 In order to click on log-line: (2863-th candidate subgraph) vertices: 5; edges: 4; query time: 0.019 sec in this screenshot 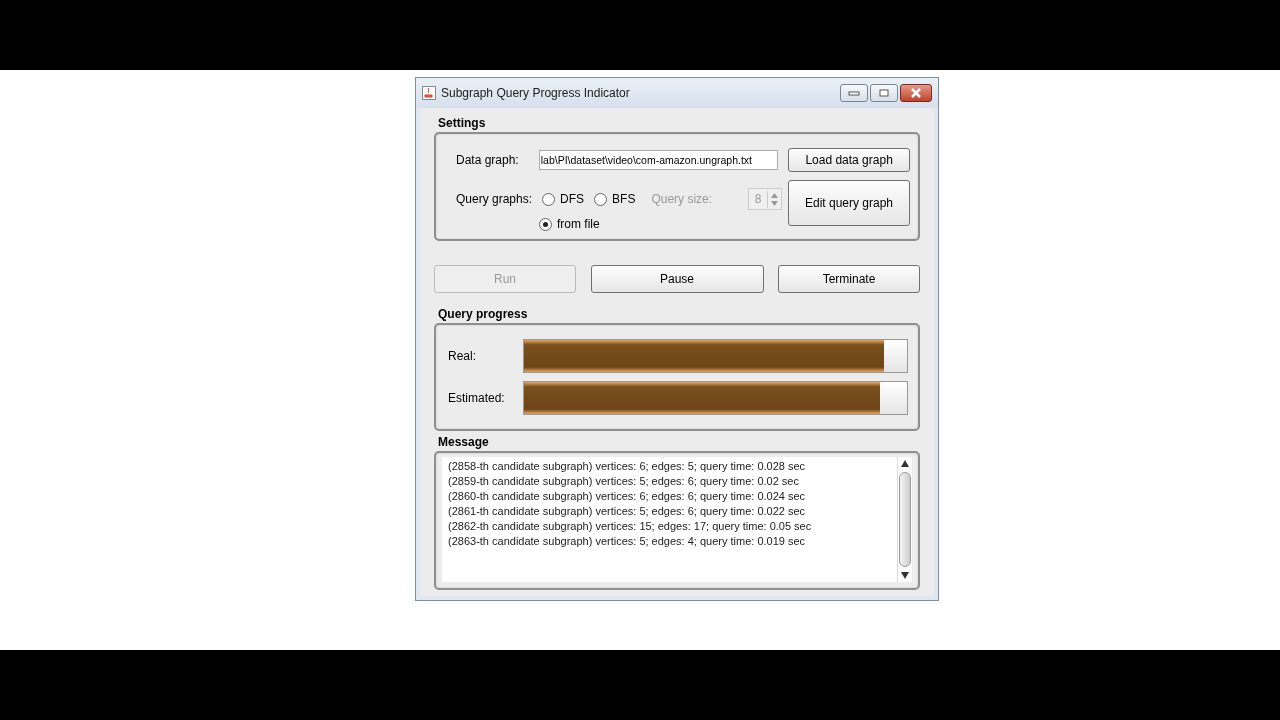, I will do `click(627, 541)`.